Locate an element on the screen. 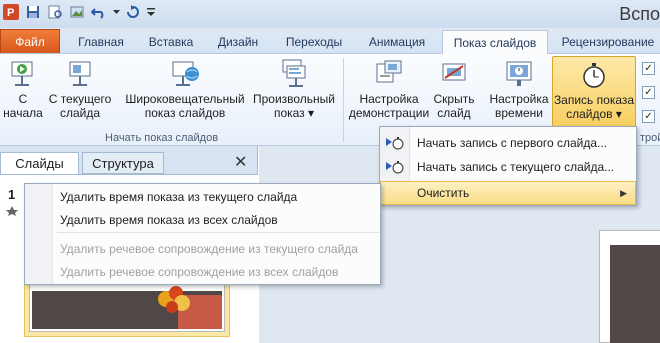 This screenshot has height=343, width=660. from-current-slide-button: С текущего слайда is located at coordinates (80, 89).